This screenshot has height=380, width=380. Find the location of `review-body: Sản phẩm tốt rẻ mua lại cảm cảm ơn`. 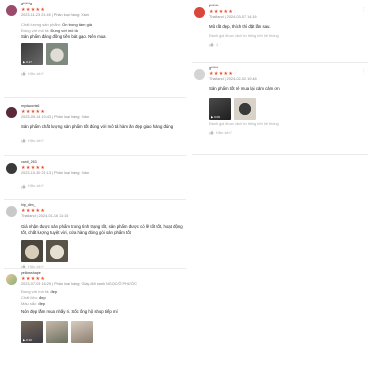

review-body: Sản phẩm tốt rẻ mua lại cảm cảm ơn is located at coordinates (244, 88).